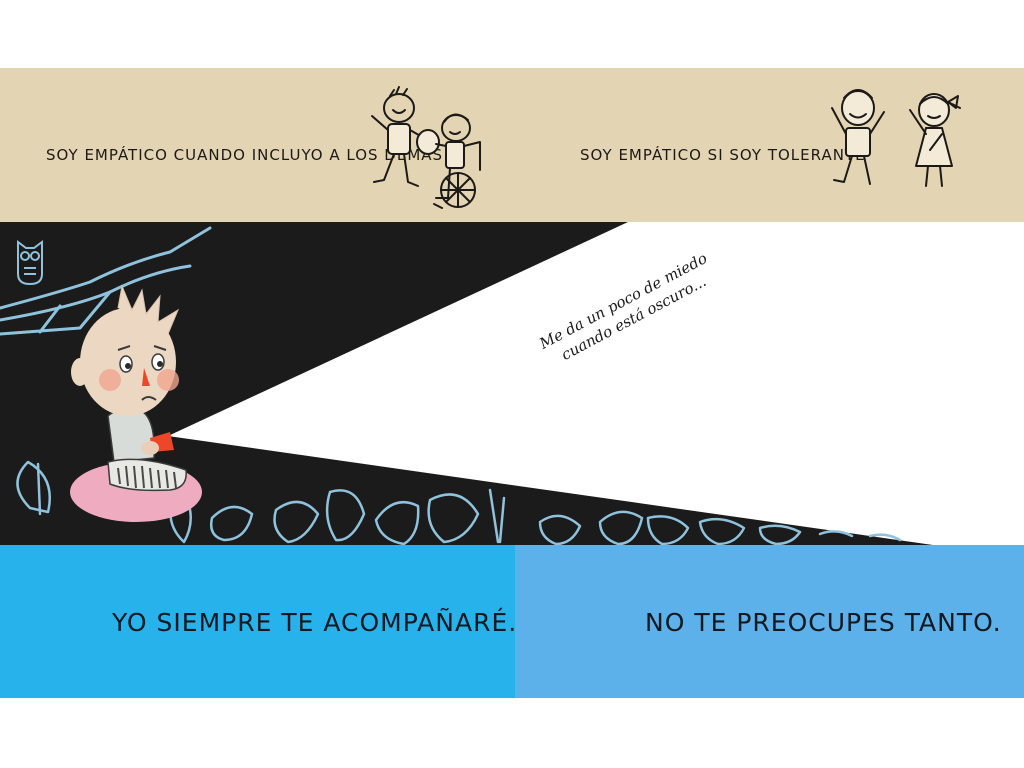 The image size is (1024, 768). Describe the element at coordinates (896, 138) in the screenshot. I see `boy-girl-waving-illustration` at that location.